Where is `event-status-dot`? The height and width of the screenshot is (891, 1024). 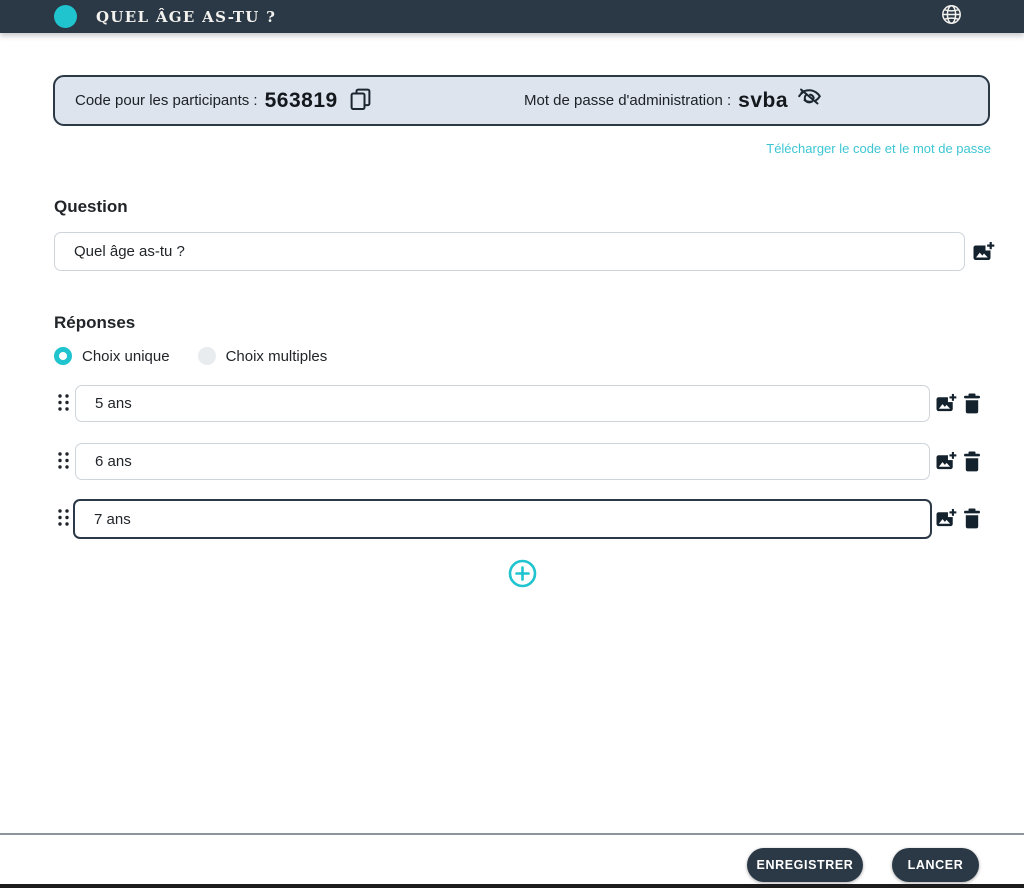 event-status-dot is located at coordinates (65, 16).